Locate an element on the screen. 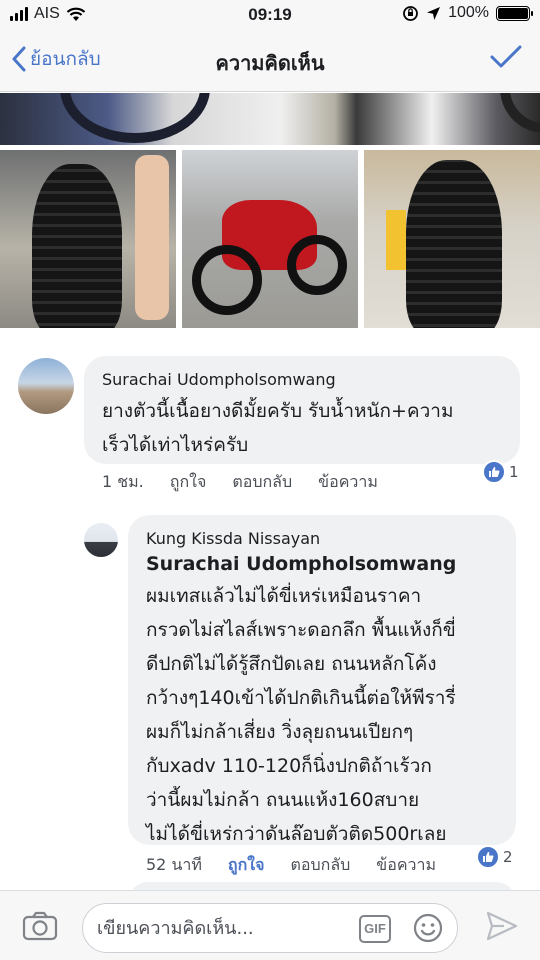 Image resolution: width=540 pixels, height=960 pixels. camera-button is located at coordinates (40, 928).